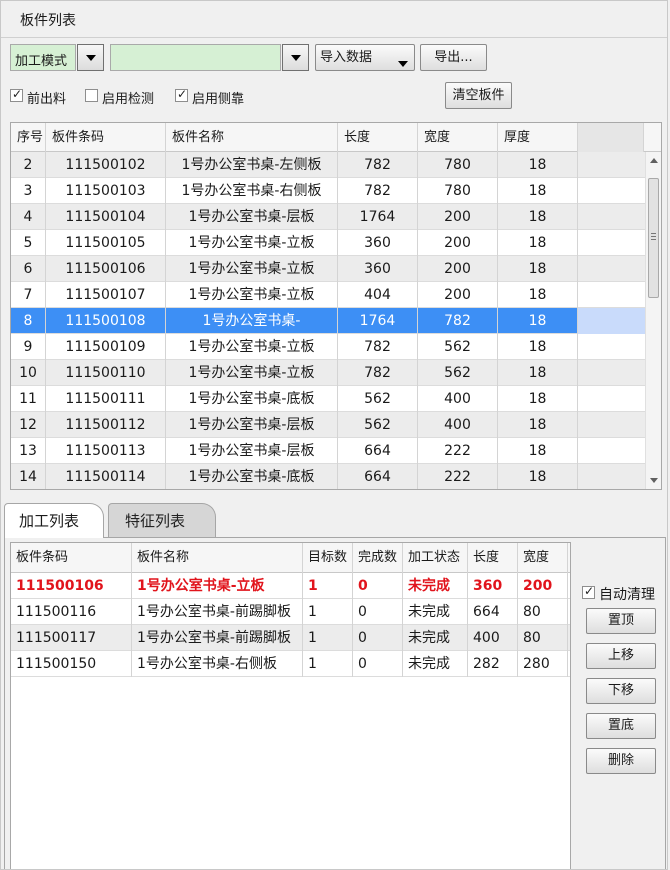 The width and height of the screenshot is (670, 870). What do you see at coordinates (106, 217) in the screenshot?
I see `cell-barcode: 111500104` at bounding box center [106, 217].